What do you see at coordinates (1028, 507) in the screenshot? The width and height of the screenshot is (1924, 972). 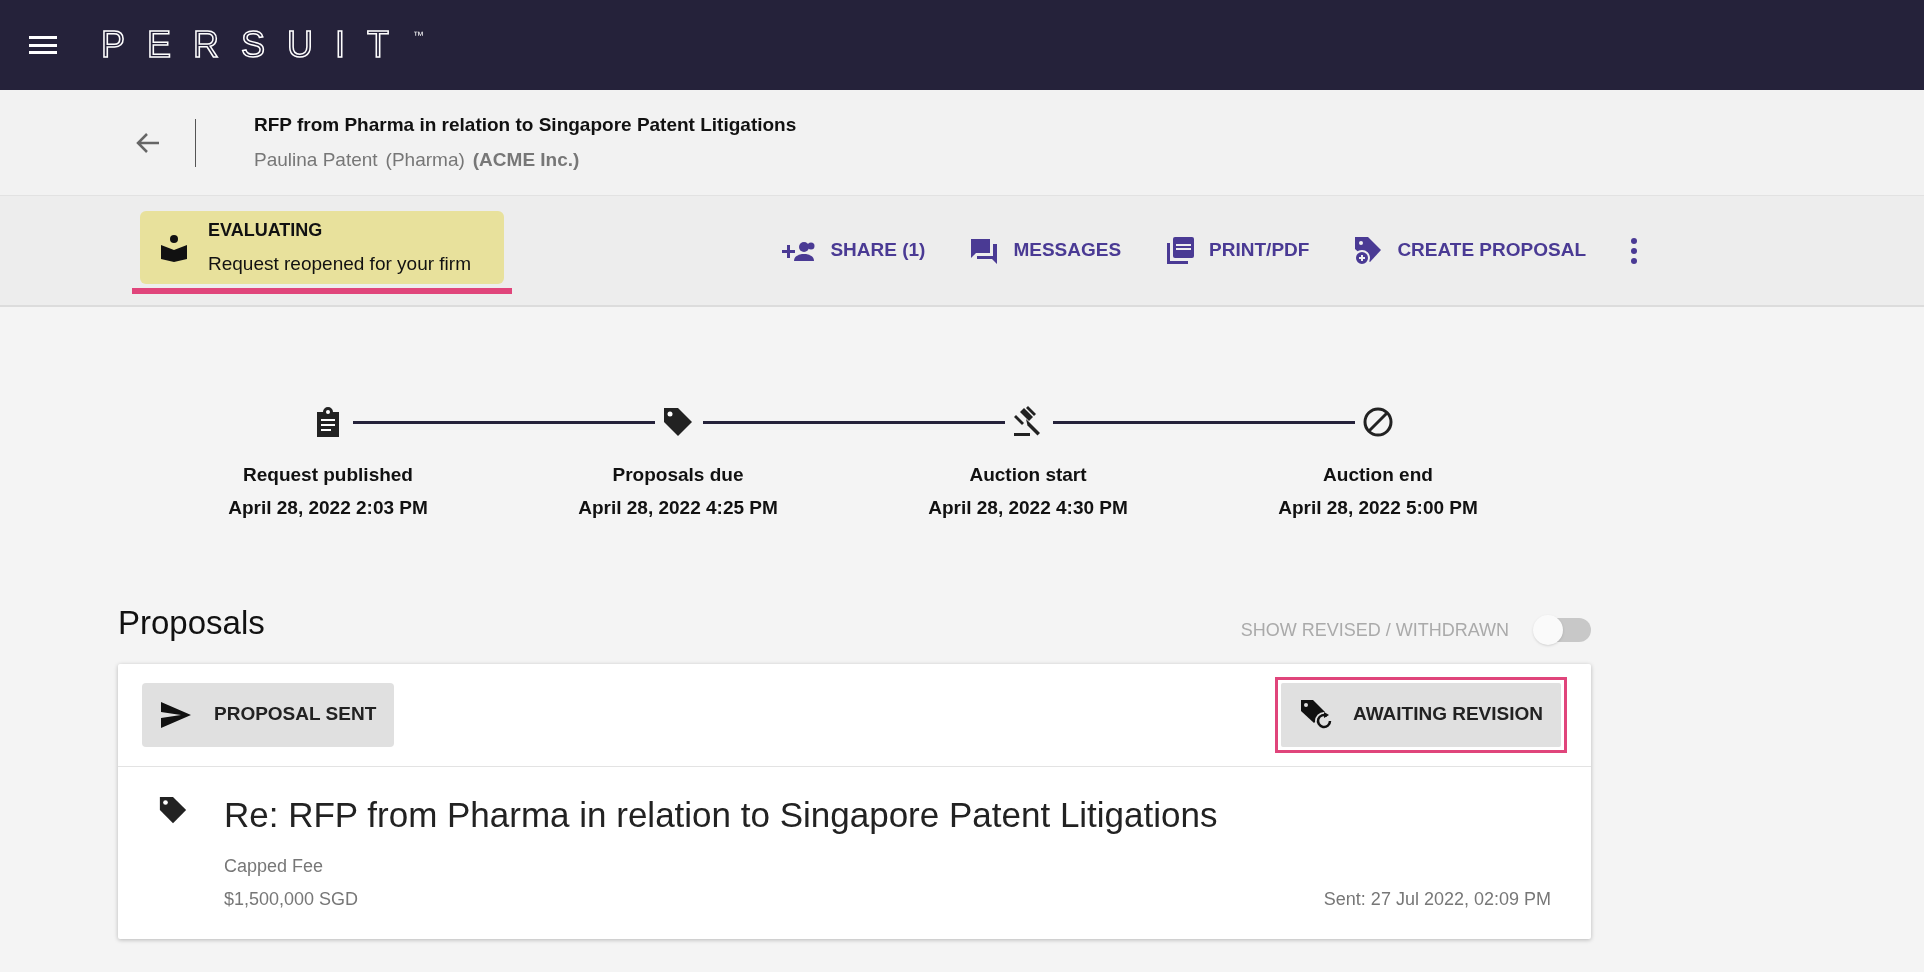 I see `milestone-date: April 28, 2022 4:30 PM` at bounding box center [1028, 507].